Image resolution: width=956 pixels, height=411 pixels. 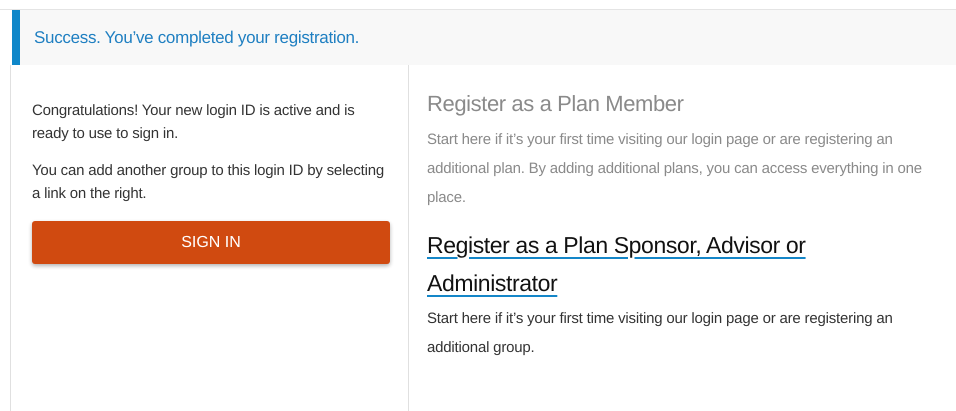 What do you see at coordinates (660, 333) in the screenshot?
I see `option-description: Start here if it’s your first time visiting our login page or are registering an additional group.` at bounding box center [660, 333].